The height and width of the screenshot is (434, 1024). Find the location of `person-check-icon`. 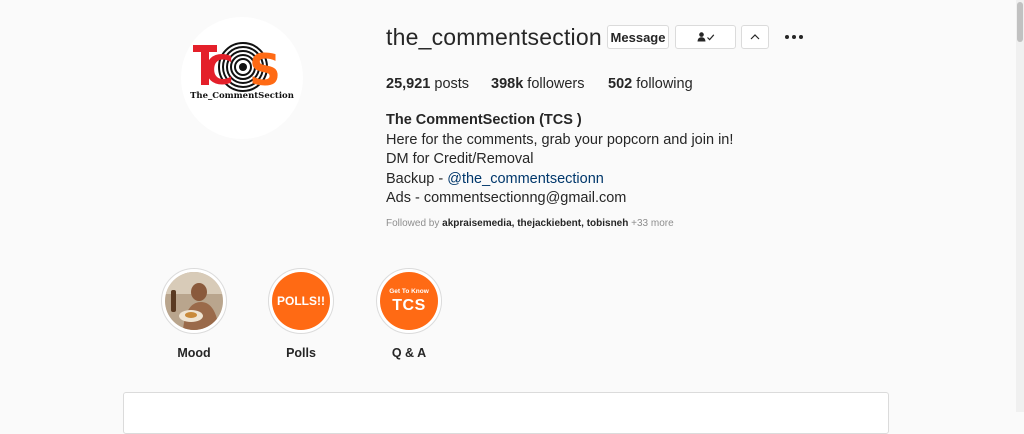

person-check-icon is located at coordinates (705, 37).